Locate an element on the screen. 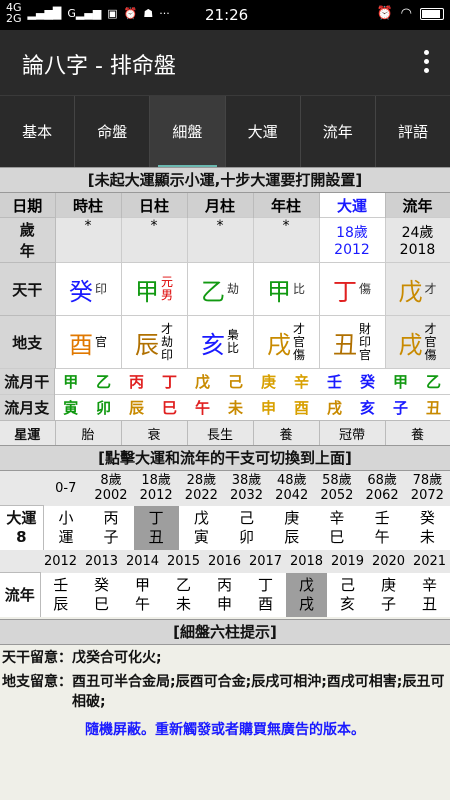  annual-pillar: 丙申 is located at coordinates (224, 594).